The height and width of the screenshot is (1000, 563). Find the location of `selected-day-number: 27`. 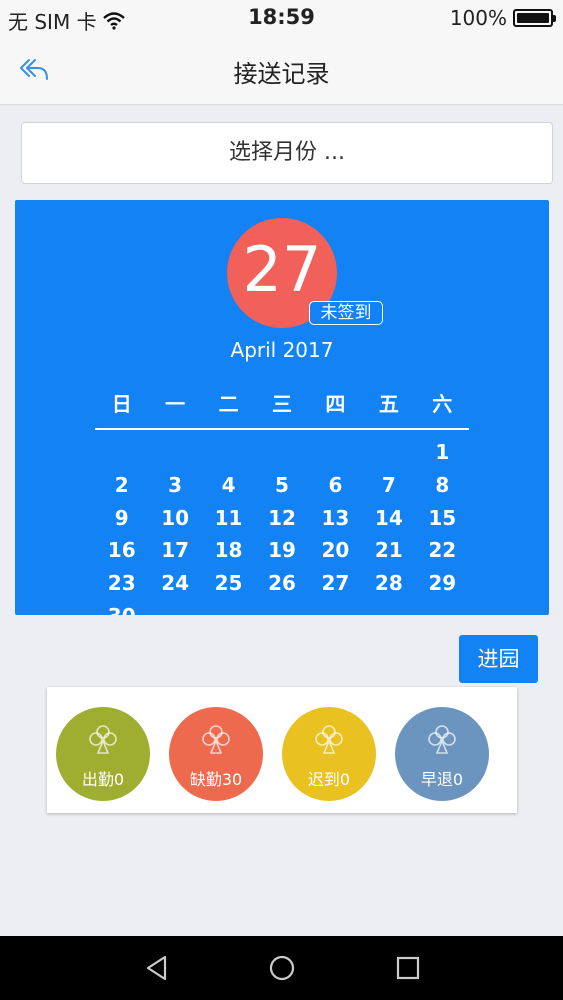

selected-day-number: 27 is located at coordinates (282, 269).